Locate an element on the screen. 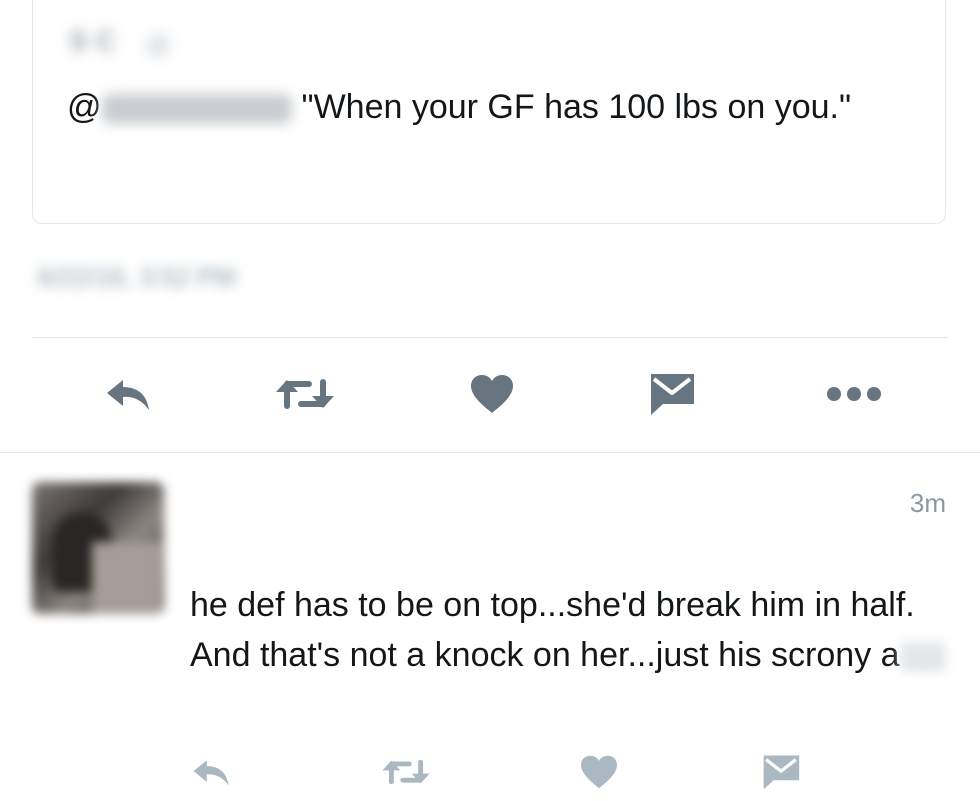 This screenshot has width=980, height=801. direct-message-button is located at coordinates (672, 394).